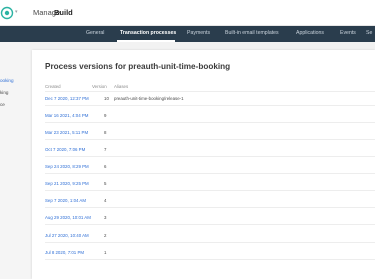 Image resolution: width=375 pixels, height=279 pixels. I want to click on table-row: Sep 24 2020, 8:29 PM 6, so click(203, 170).